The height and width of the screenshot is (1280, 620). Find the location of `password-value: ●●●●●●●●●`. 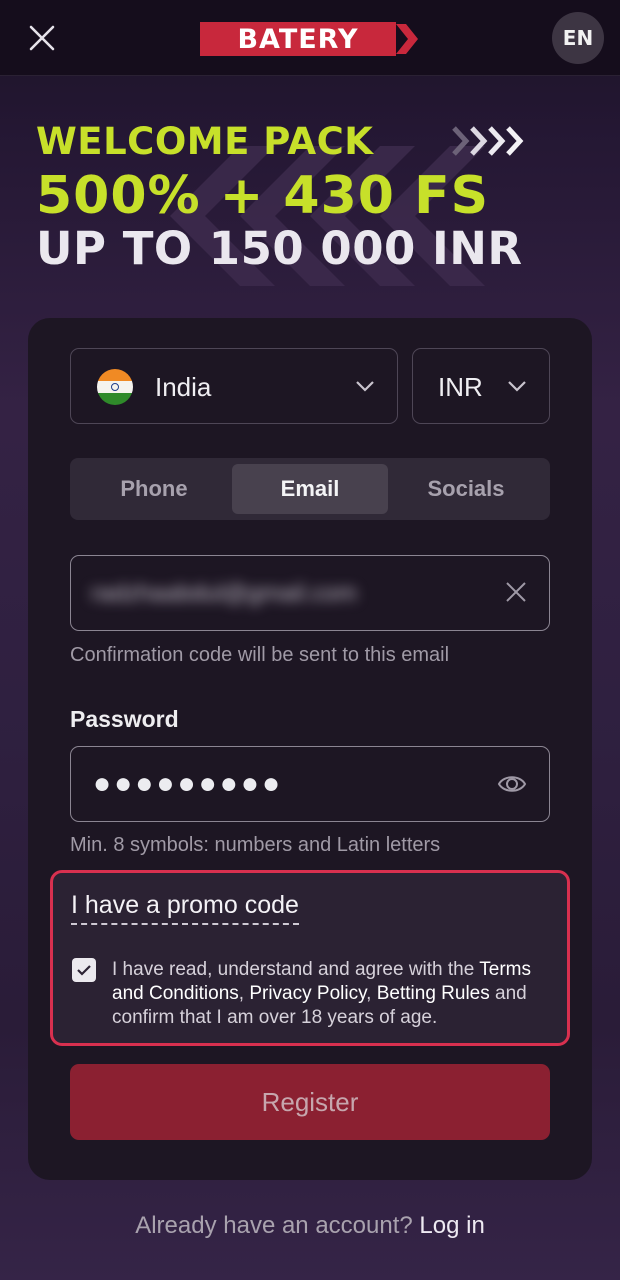

password-value: ●●●●●●●●● is located at coordinates (188, 783).